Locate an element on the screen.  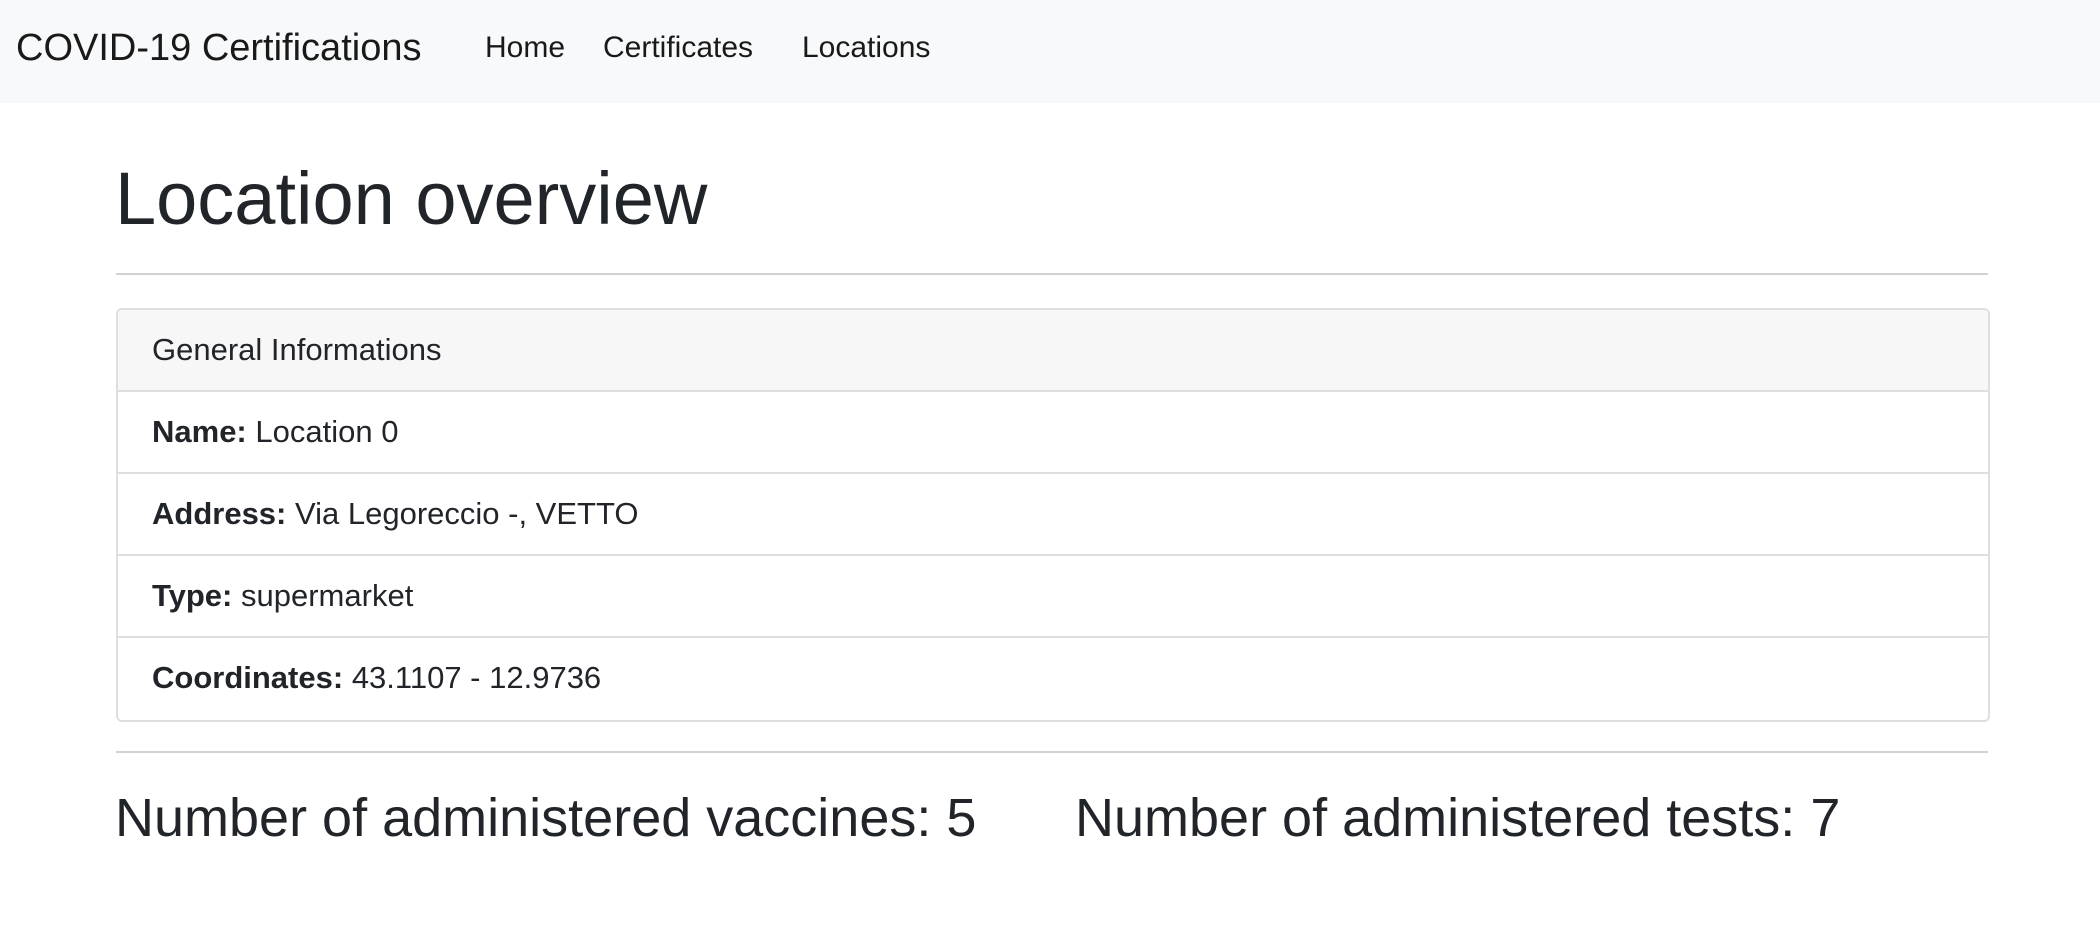
general-info-card-title: General Informations is located at coordinates (297, 349).